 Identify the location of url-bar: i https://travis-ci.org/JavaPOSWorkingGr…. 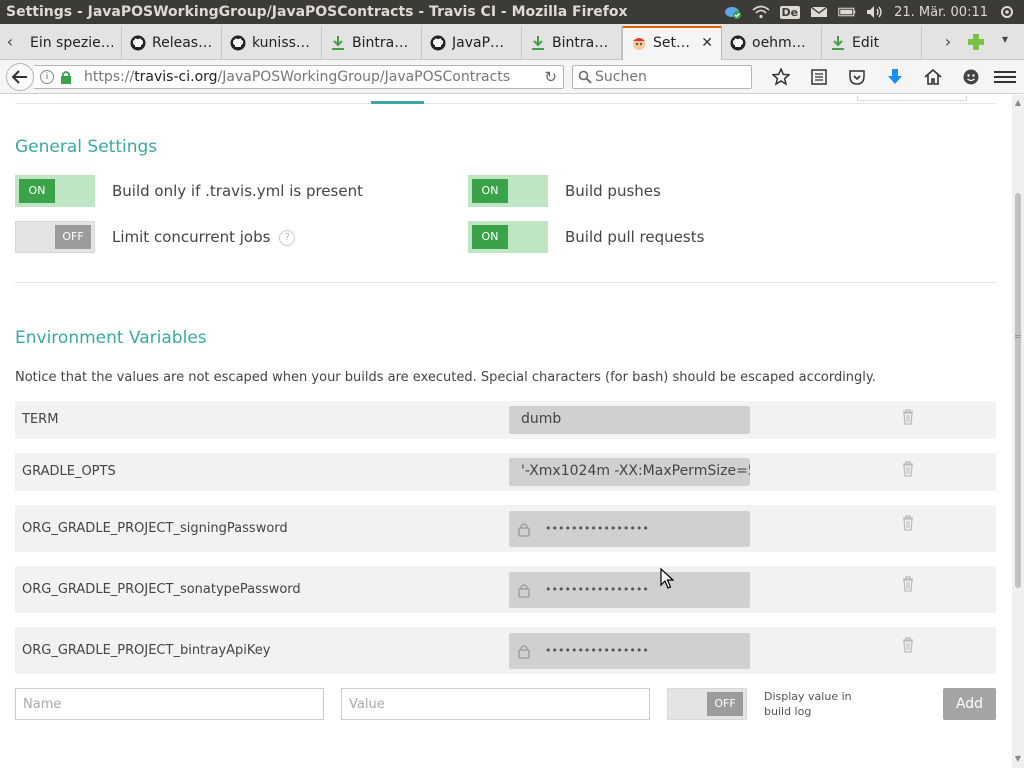
(299, 77).